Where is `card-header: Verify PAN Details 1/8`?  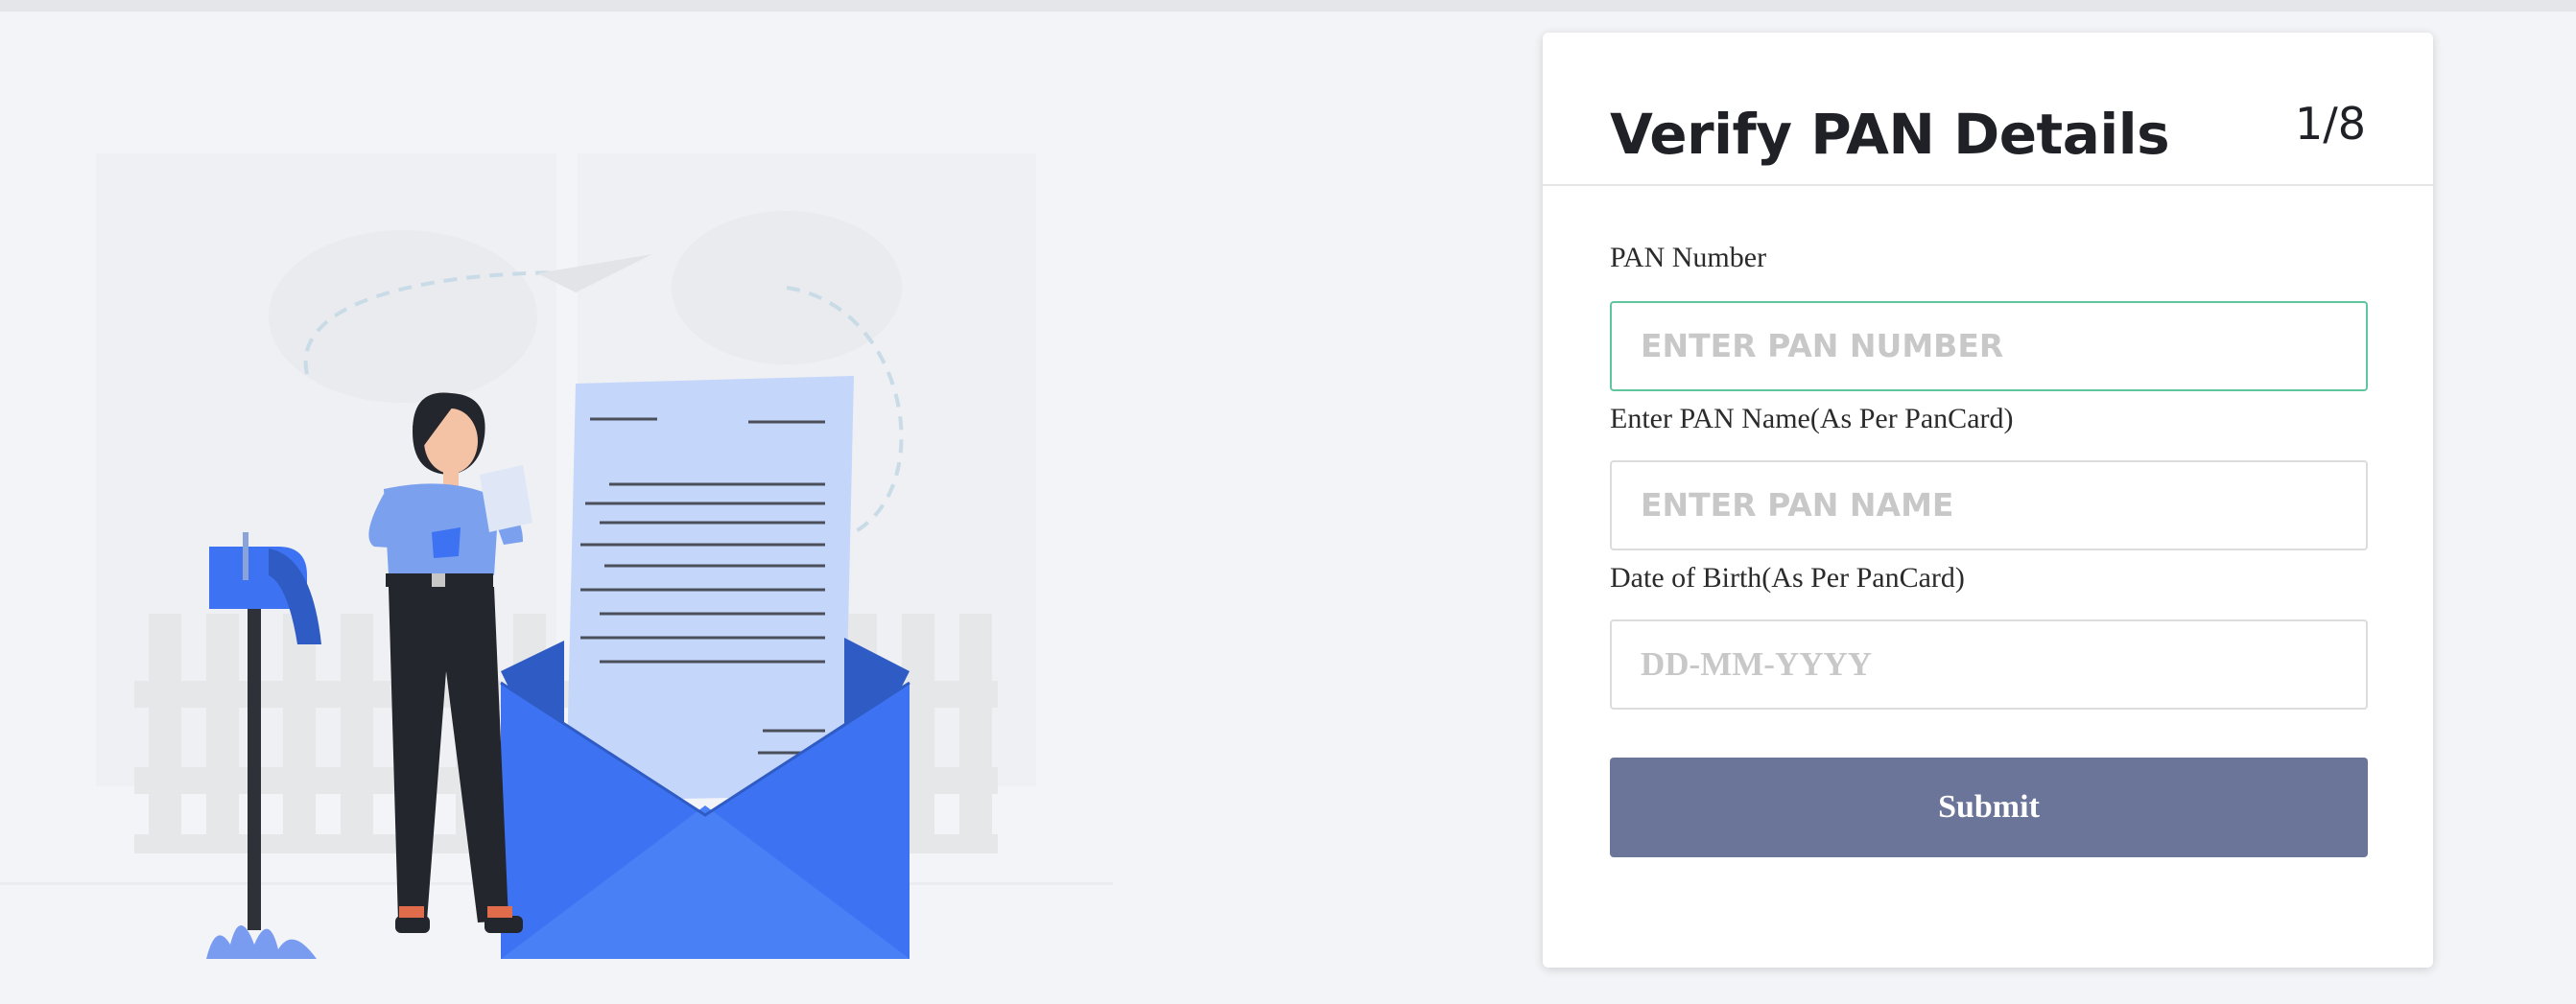 card-header: Verify PAN Details 1/8 is located at coordinates (1988, 109).